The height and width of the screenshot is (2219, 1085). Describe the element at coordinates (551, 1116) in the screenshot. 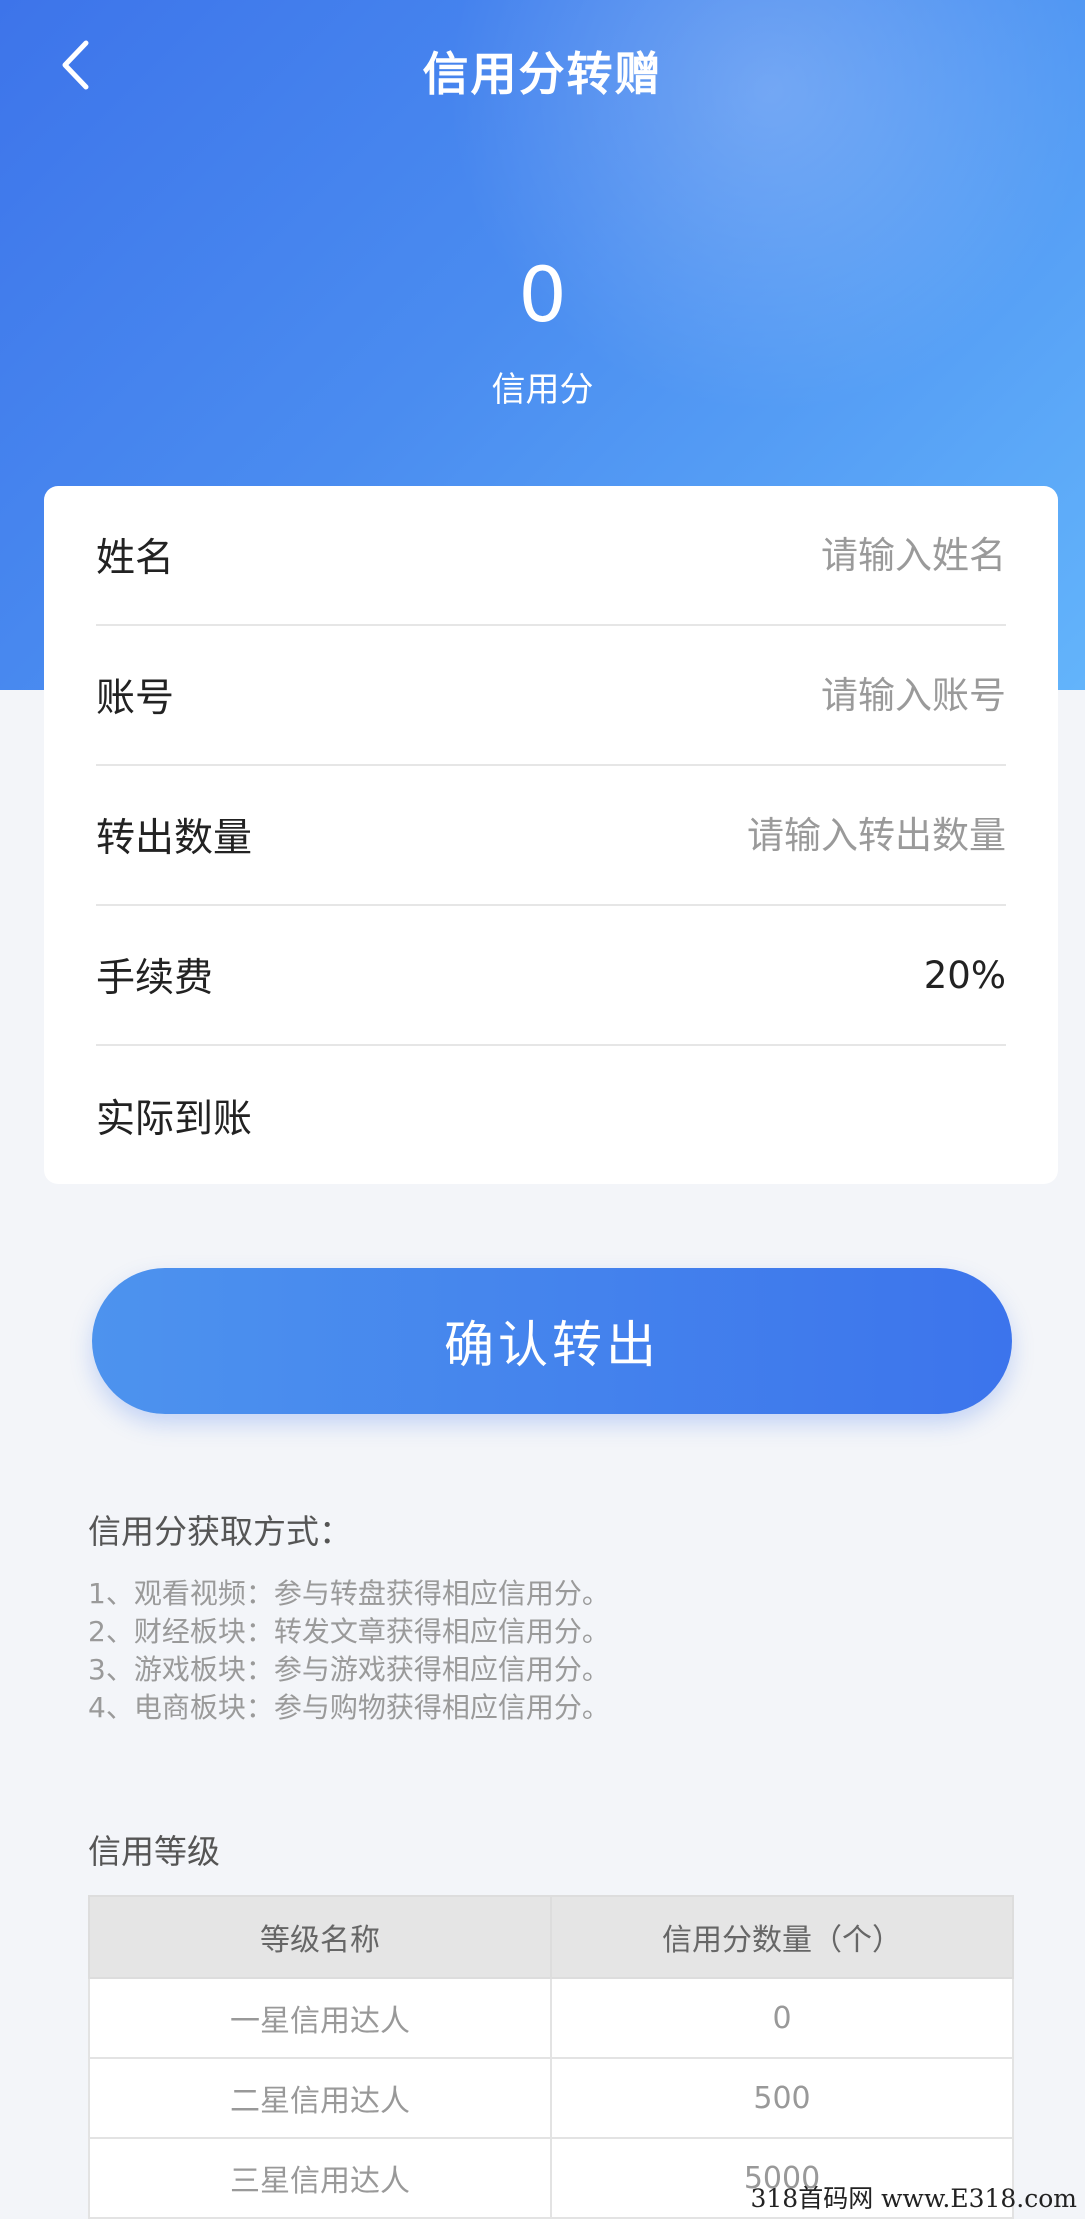

I see `actual-row: 实际到账` at that location.